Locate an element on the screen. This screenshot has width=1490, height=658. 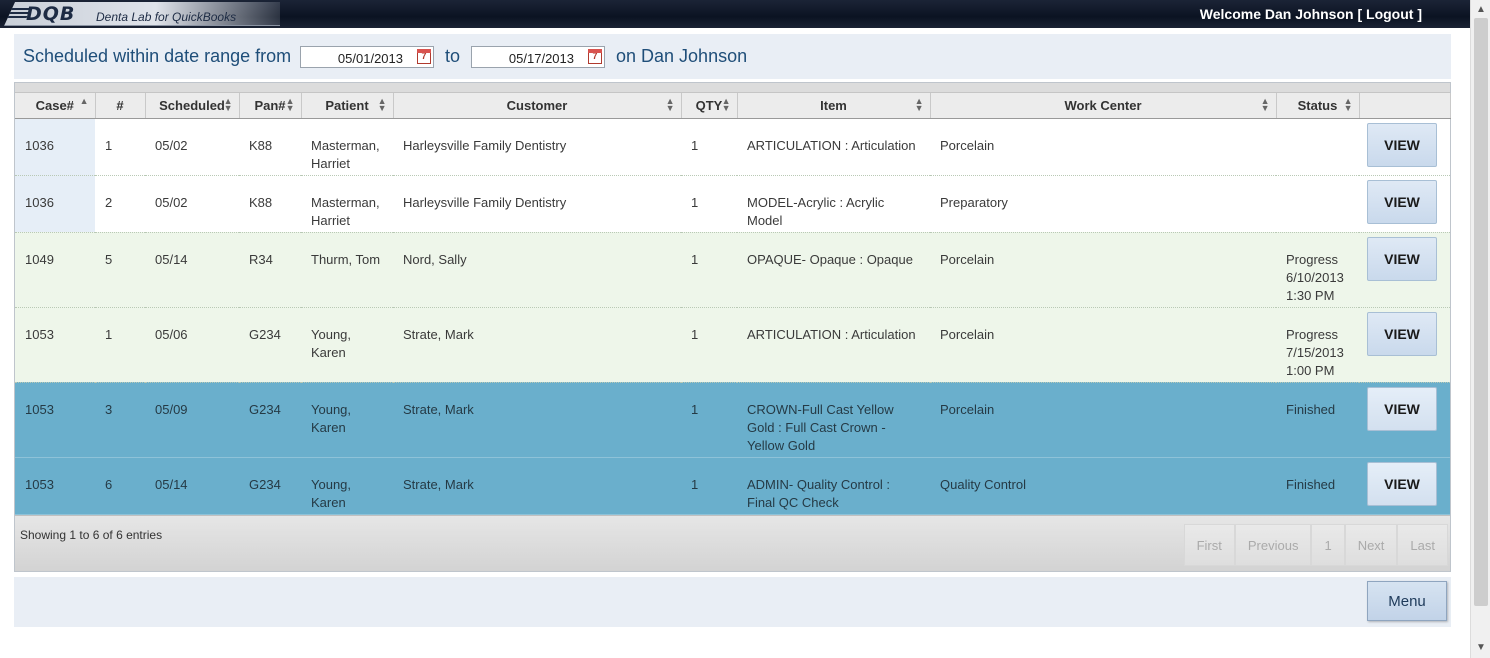
pager-page-1: 1 is located at coordinates (1328, 545).